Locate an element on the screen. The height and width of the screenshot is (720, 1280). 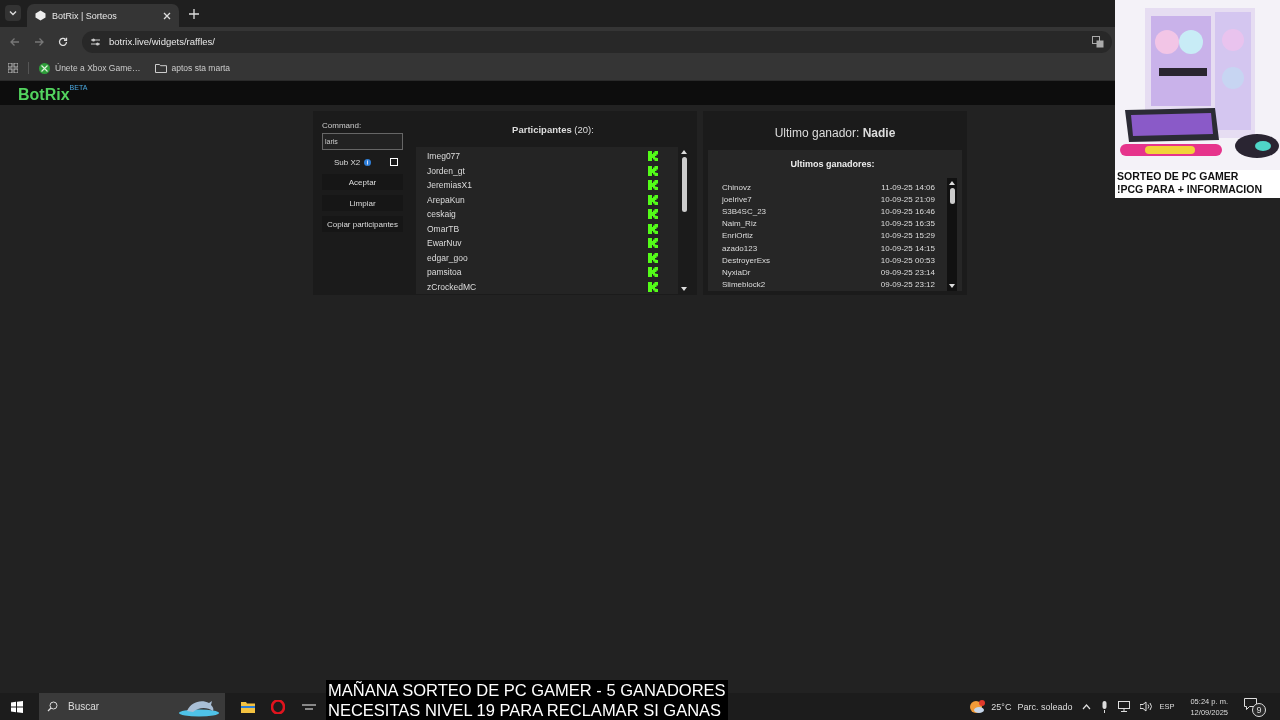
tab-search-button is located at coordinates (13, 13).